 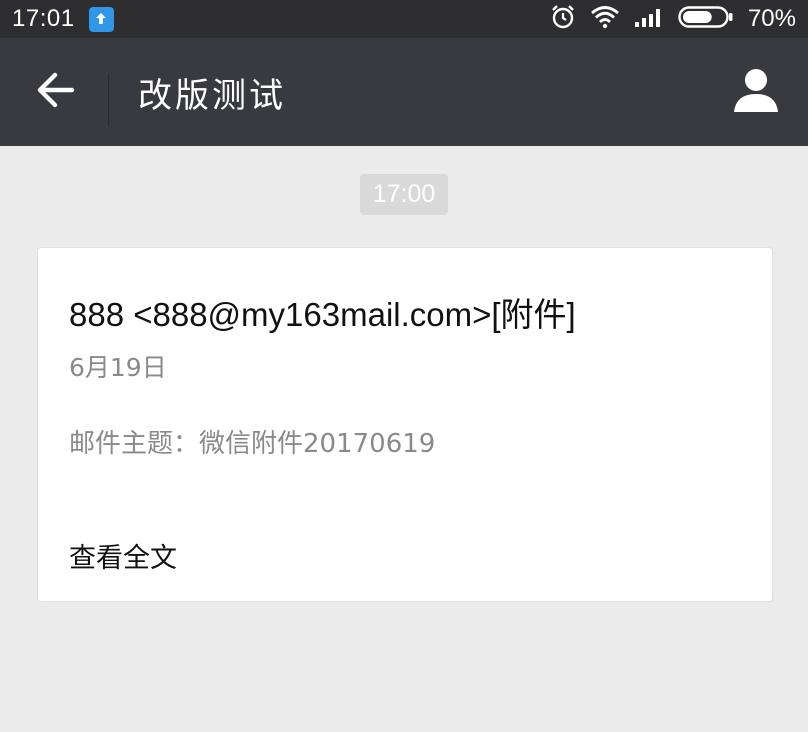 What do you see at coordinates (404, 92) in the screenshot?
I see `app-bar: 改版测试` at bounding box center [404, 92].